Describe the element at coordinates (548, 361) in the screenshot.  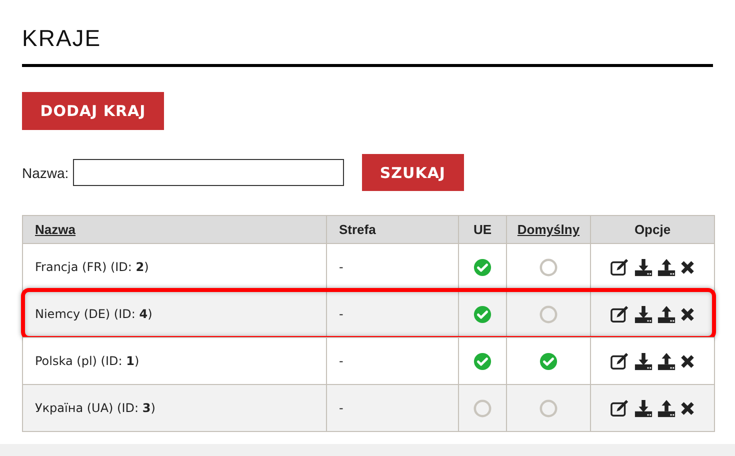
I see `check-icon` at that location.